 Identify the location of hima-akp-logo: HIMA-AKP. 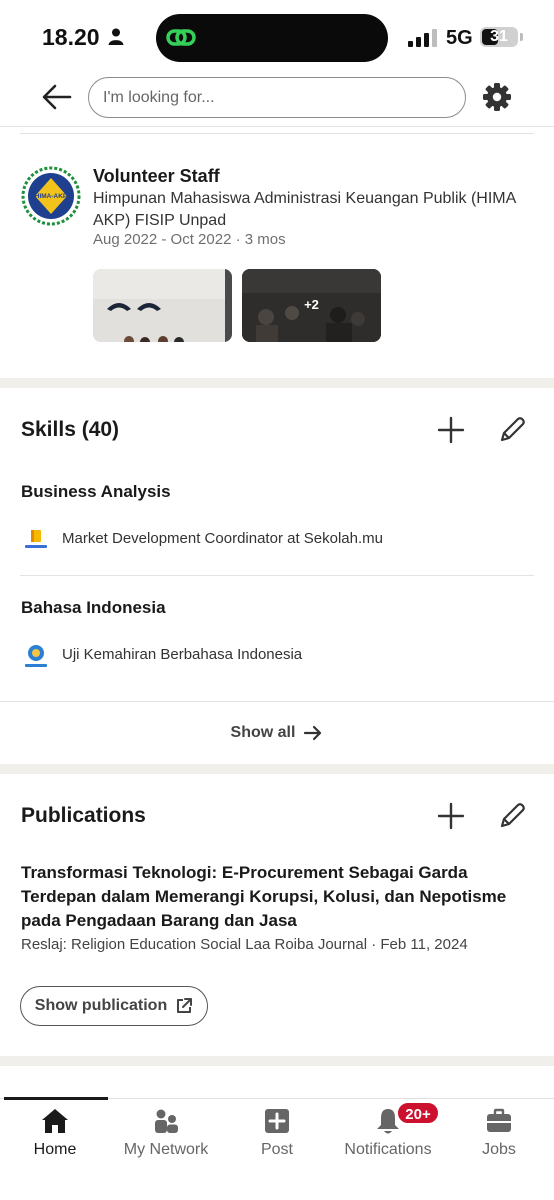
(51, 196).